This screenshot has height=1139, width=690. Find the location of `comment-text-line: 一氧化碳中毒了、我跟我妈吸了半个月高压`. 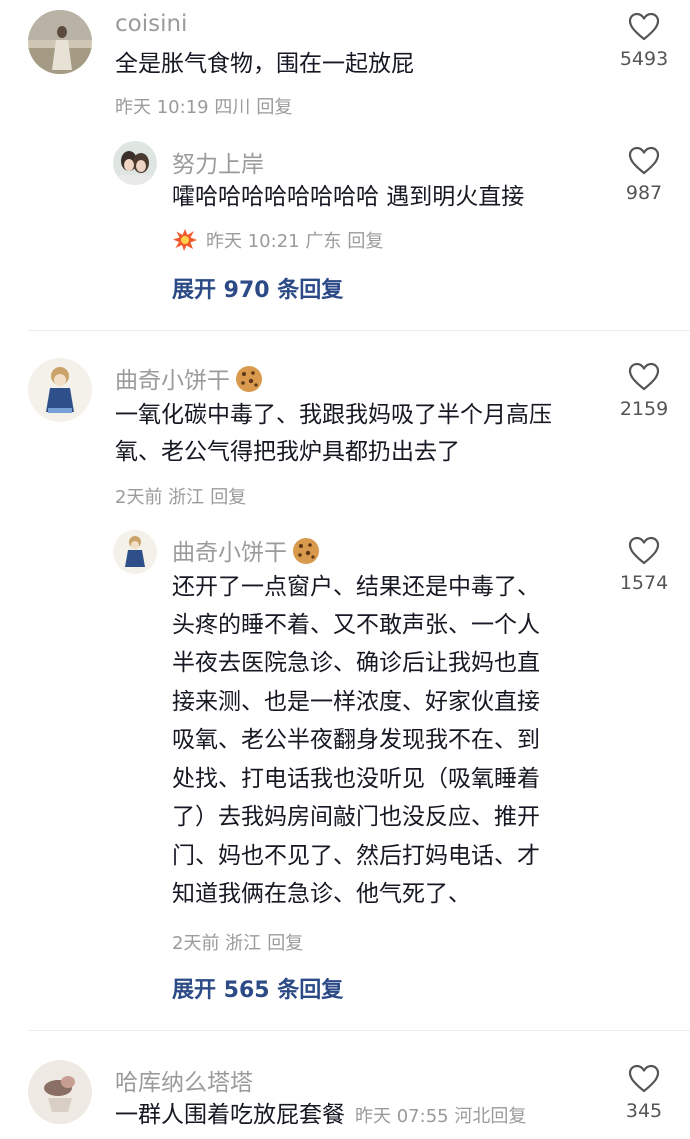

comment-text-line: 一氧化碳中毒了、我跟我妈吸了半个月高压 is located at coordinates (333, 415).